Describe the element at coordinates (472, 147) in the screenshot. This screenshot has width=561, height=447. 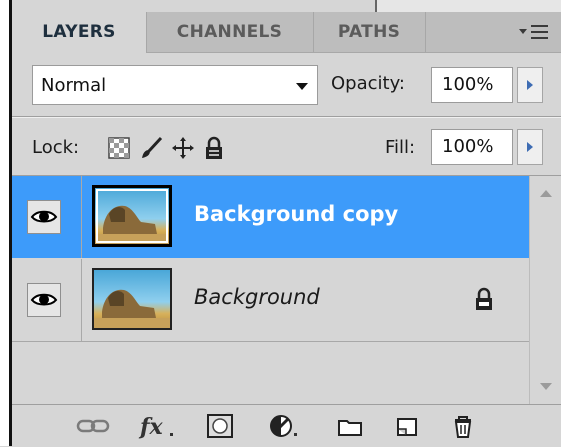
I see `fill-input: 100%` at that location.